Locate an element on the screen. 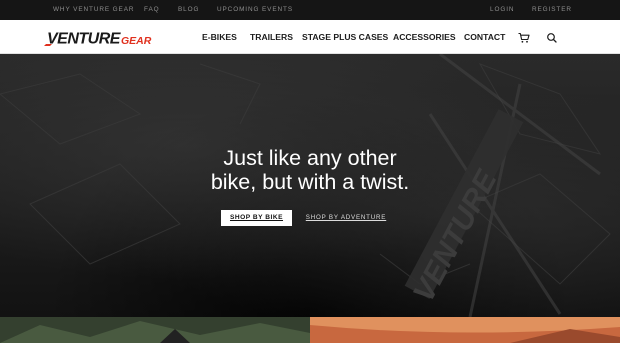  shop-by-adventure-button: SHOP BY ADVENTURE is located at coordinates (346, 218).